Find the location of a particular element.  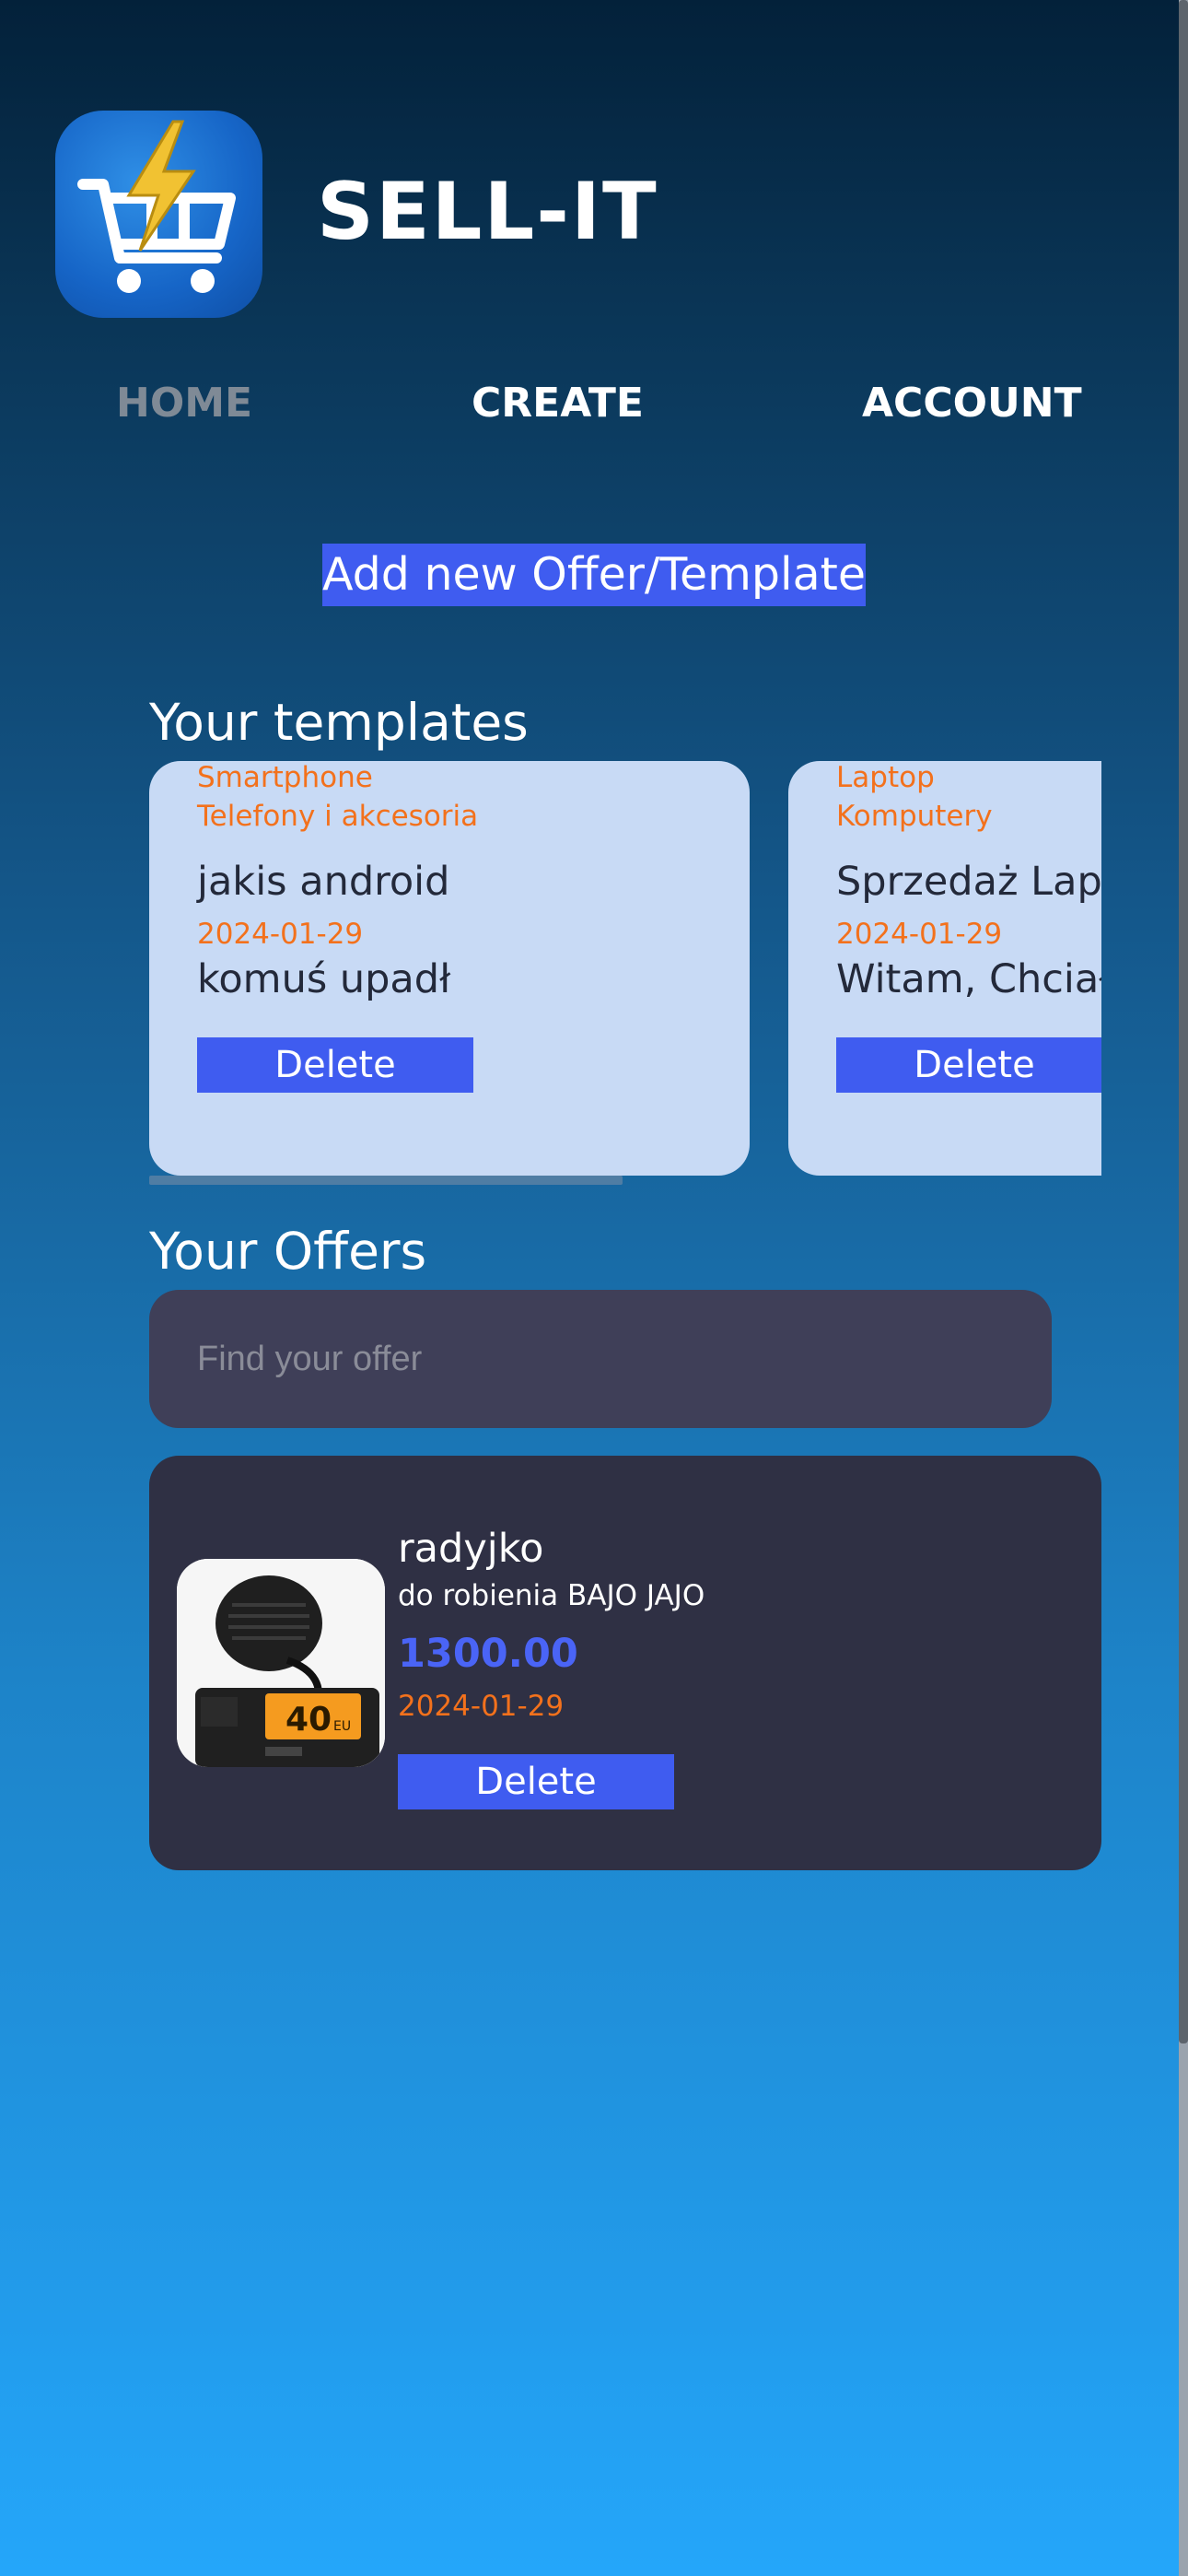

offer-date: 2024-01-29 is located at coordinates (482, 1706).